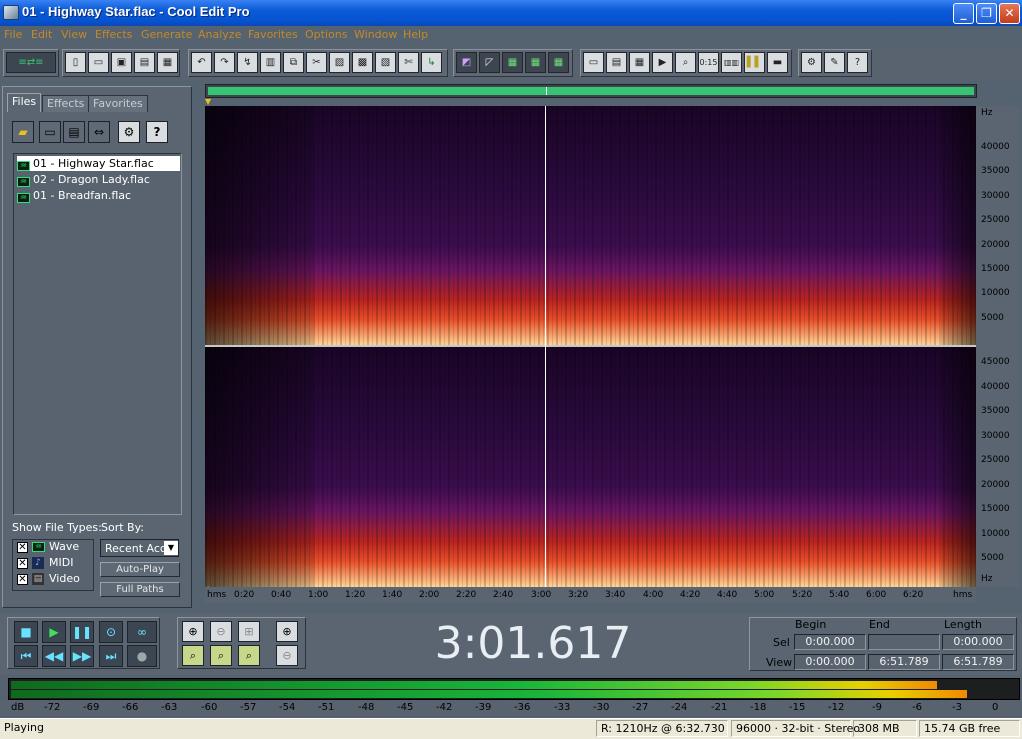  Describe the element at coordinates (22, 547) in the screenshot. I see `wave-filter-checkbox: ✕` at that location.